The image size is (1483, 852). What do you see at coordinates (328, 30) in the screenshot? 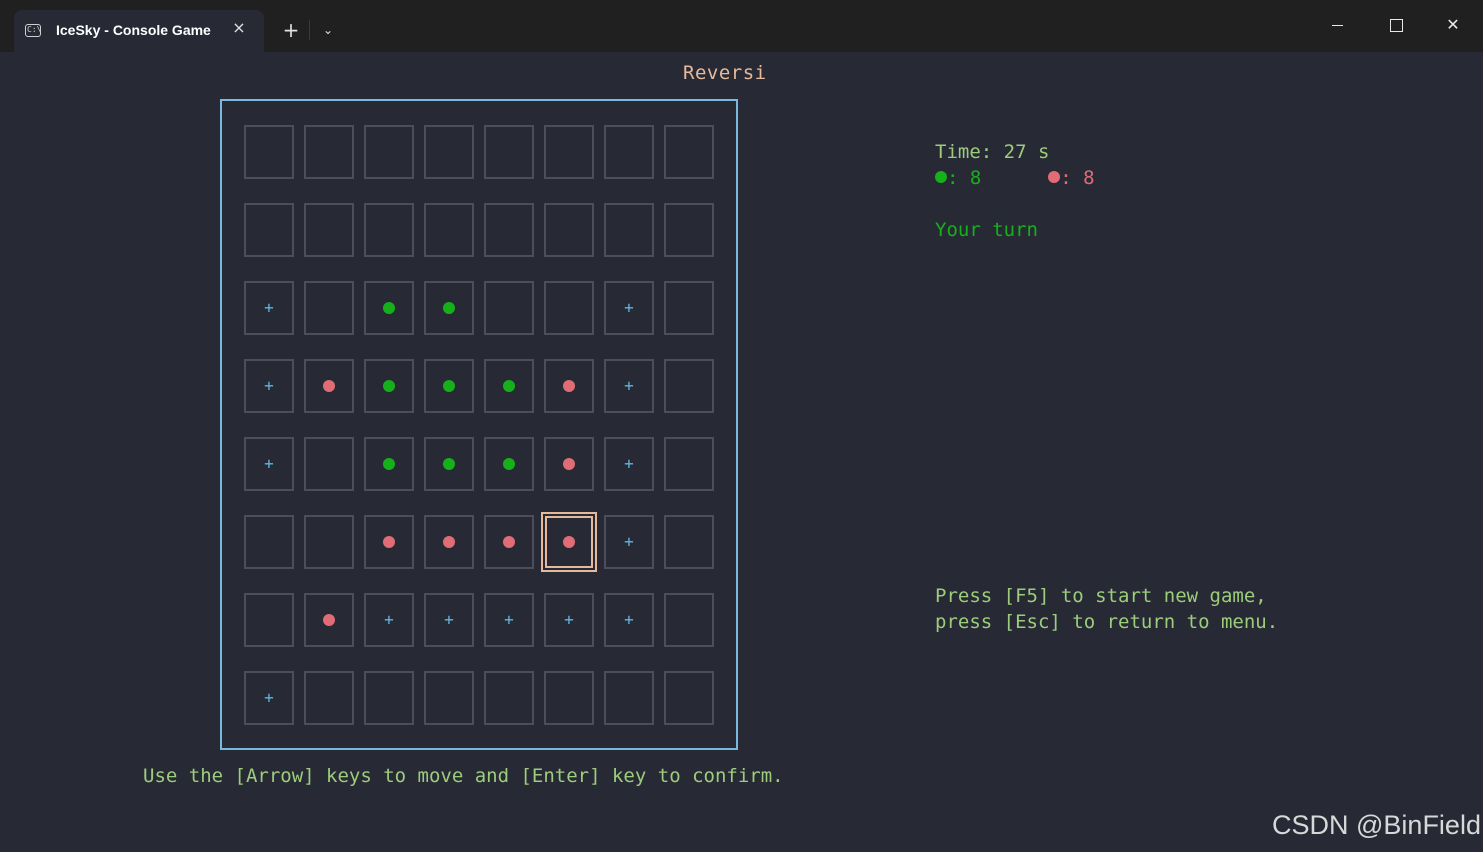
I see `tab-dropdown-button: ⌄` at bounding box center [328, 30].